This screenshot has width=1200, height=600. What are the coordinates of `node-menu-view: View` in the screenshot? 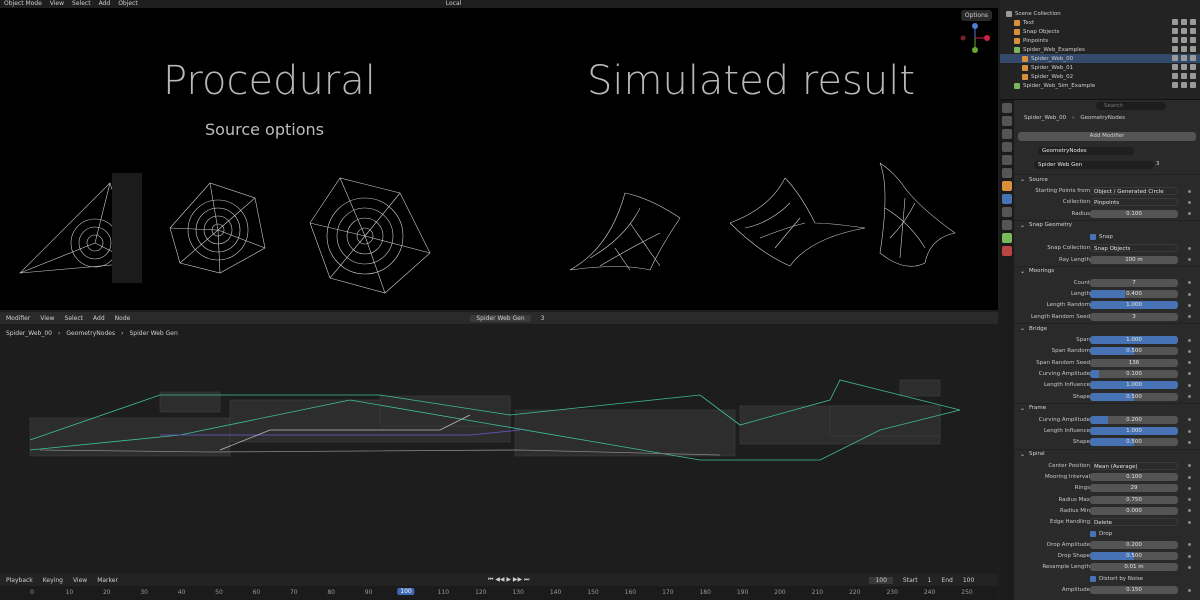 It's located at (47, 318).